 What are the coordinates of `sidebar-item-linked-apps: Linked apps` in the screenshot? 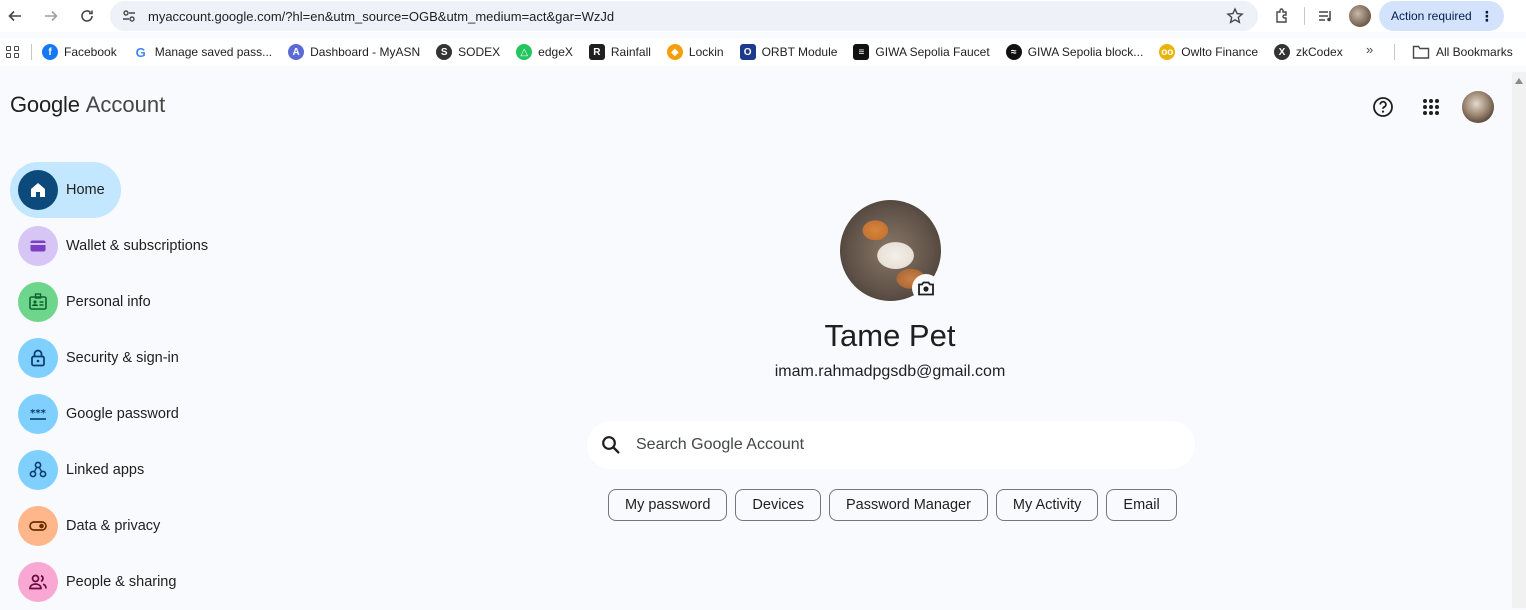 It's located at (125, 470).